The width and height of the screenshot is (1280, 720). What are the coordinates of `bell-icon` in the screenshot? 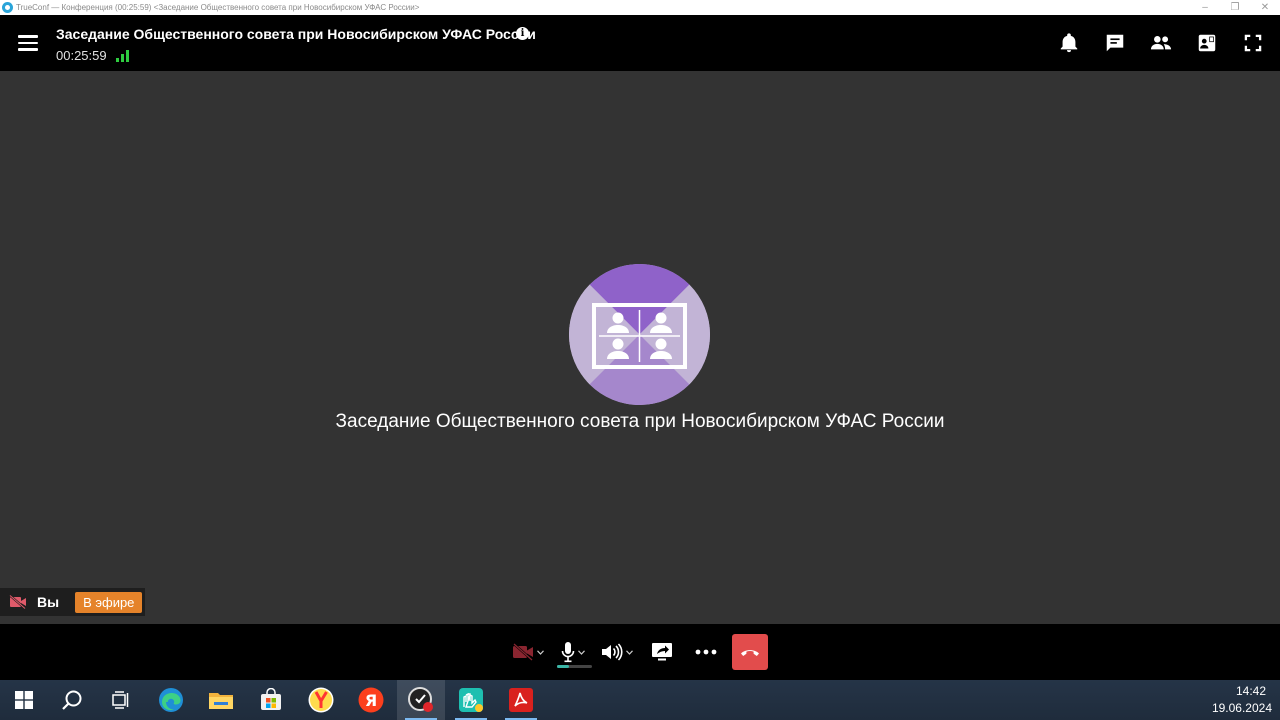 It's located at (1069, 43).